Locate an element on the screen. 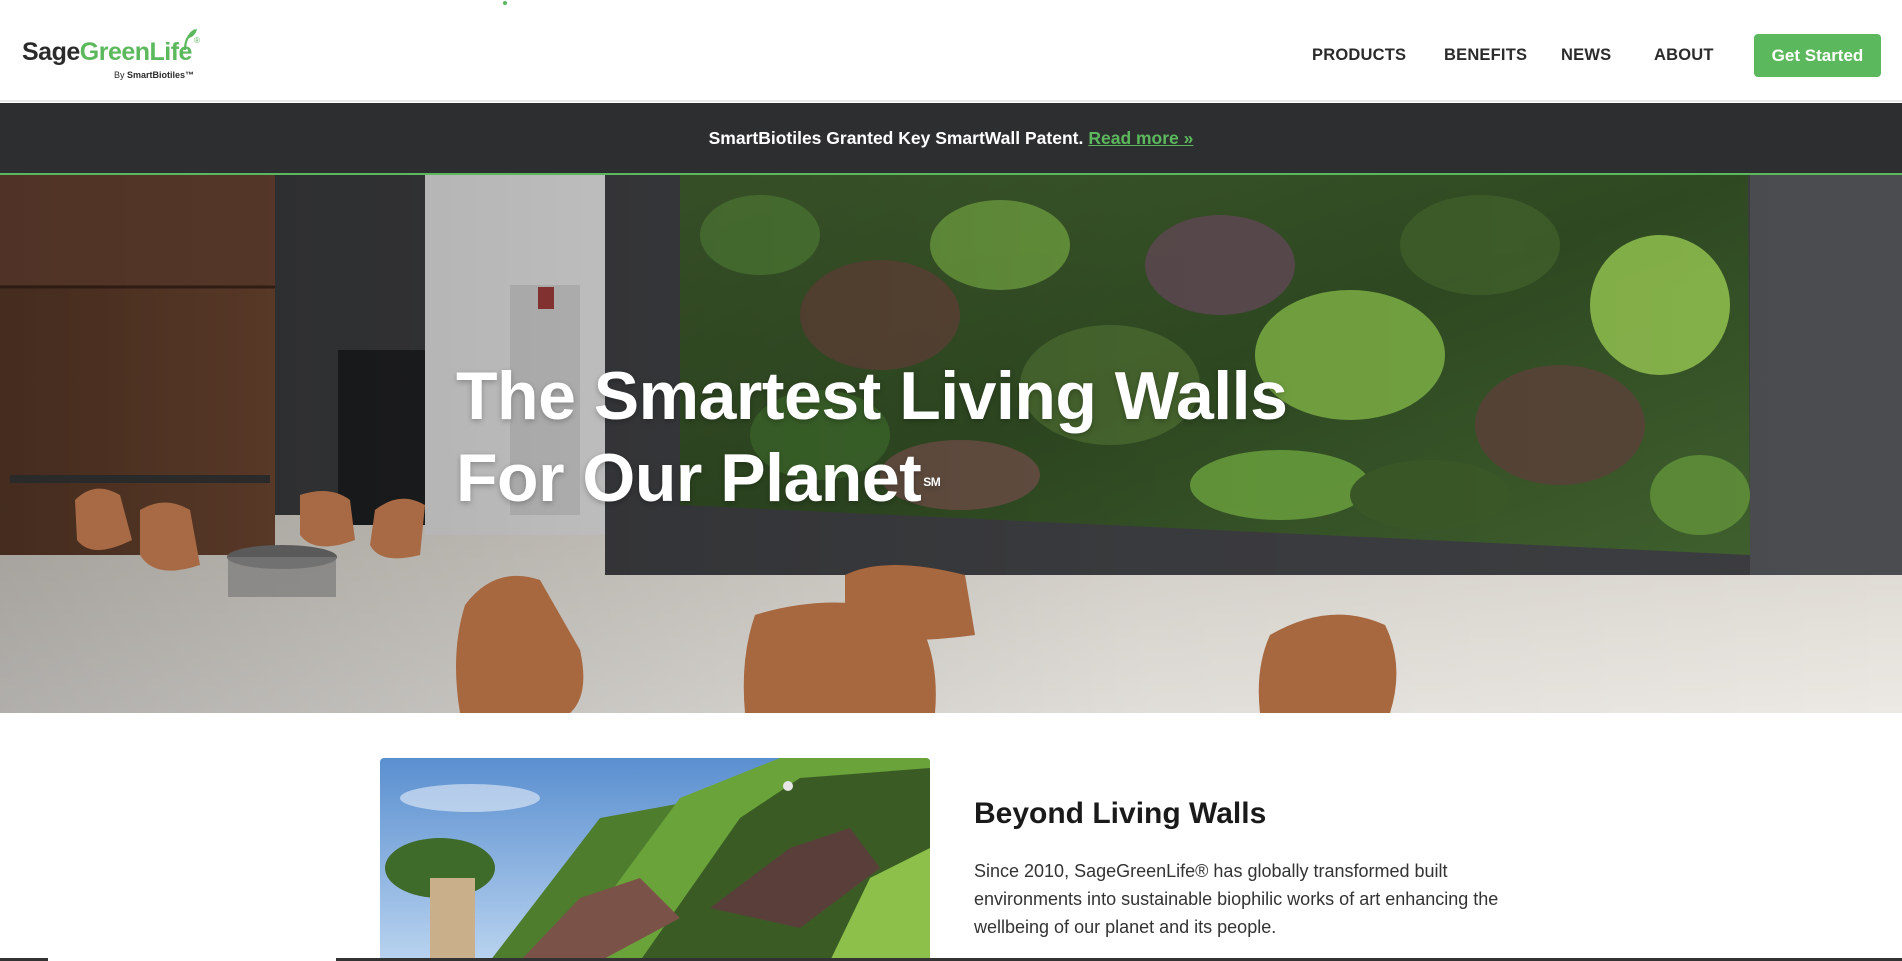 This screenshot has width=1902, height=961. logo-registered-mark: ® is located at coordinates (197, 40).